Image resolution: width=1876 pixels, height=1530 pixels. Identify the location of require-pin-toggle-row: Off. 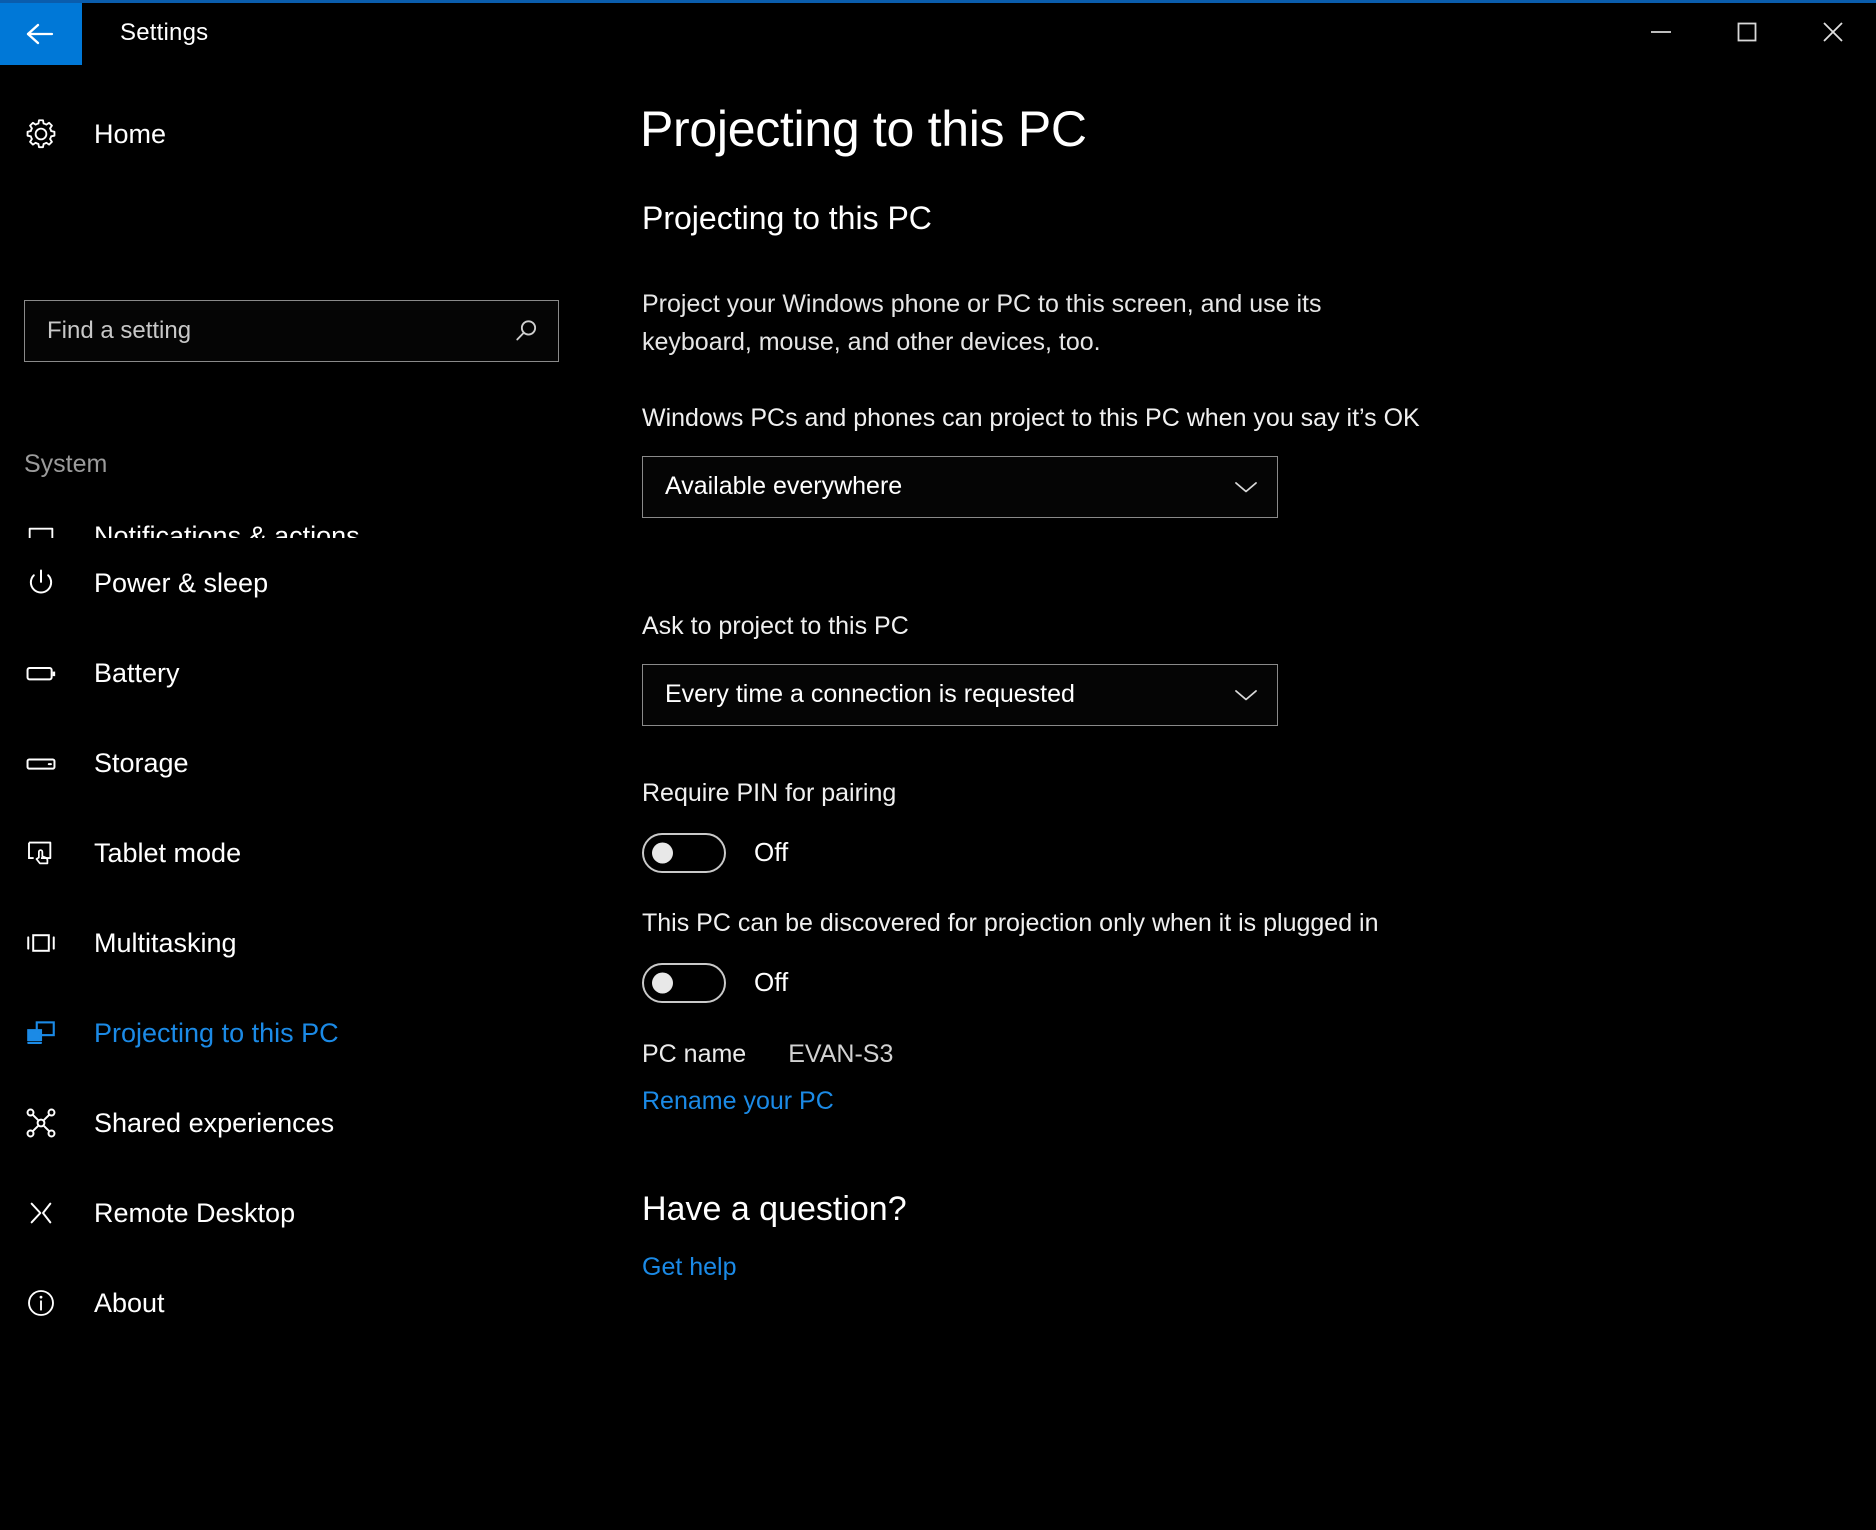
(1057, 852).